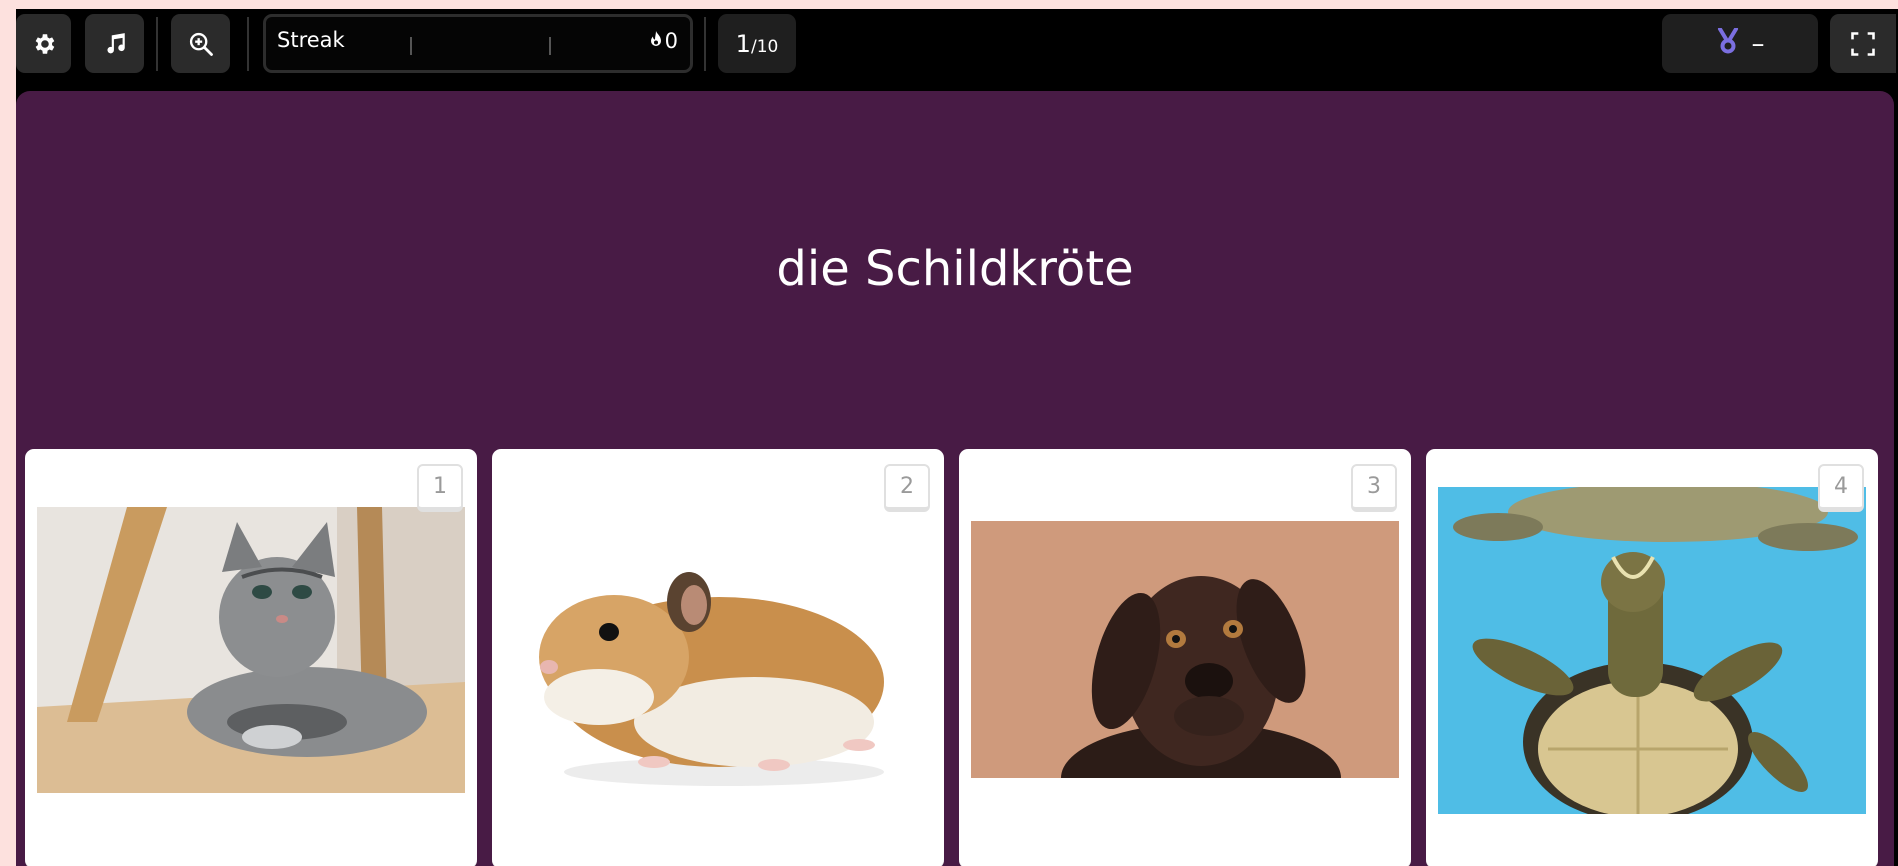 The height and width of the screenshot is (866, 1898). I want to click on music-note-icon, so click(115, 44).